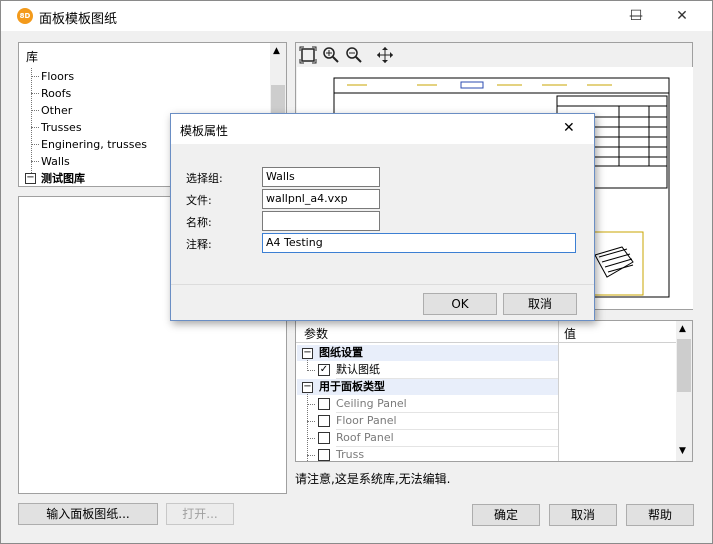  I want to click on dialog-cancel-button: 取消, so click(540, 304).